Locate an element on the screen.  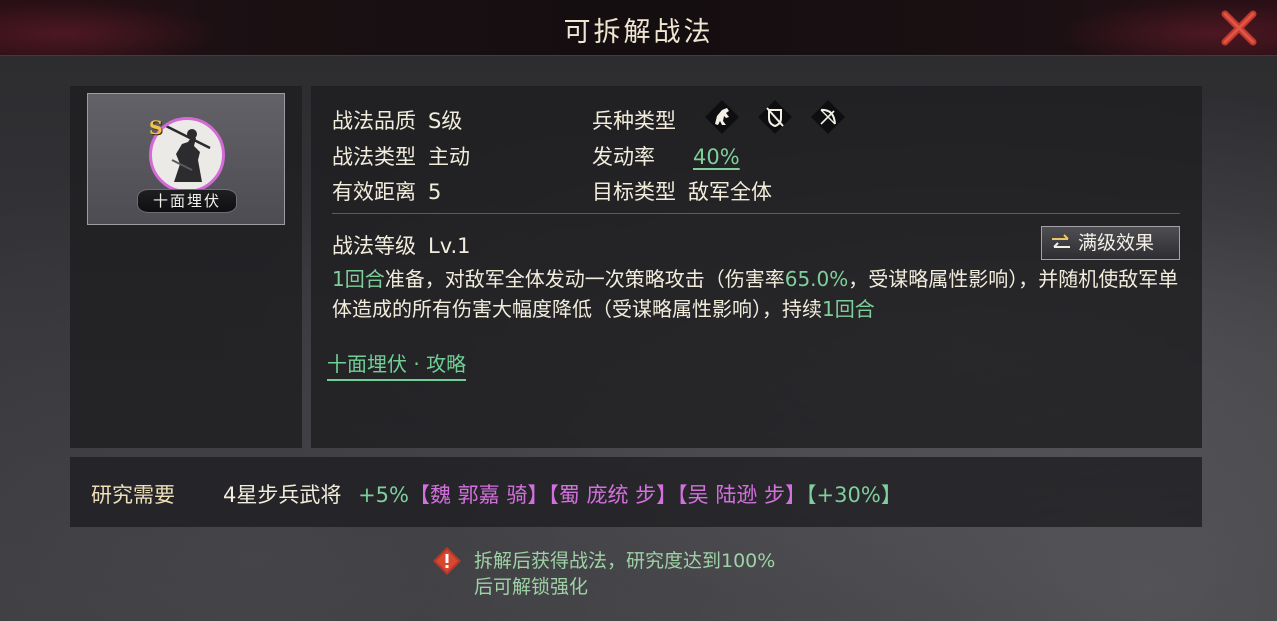
notice-line-2: 后可解锁强化 is located at coordinates (531, 587).